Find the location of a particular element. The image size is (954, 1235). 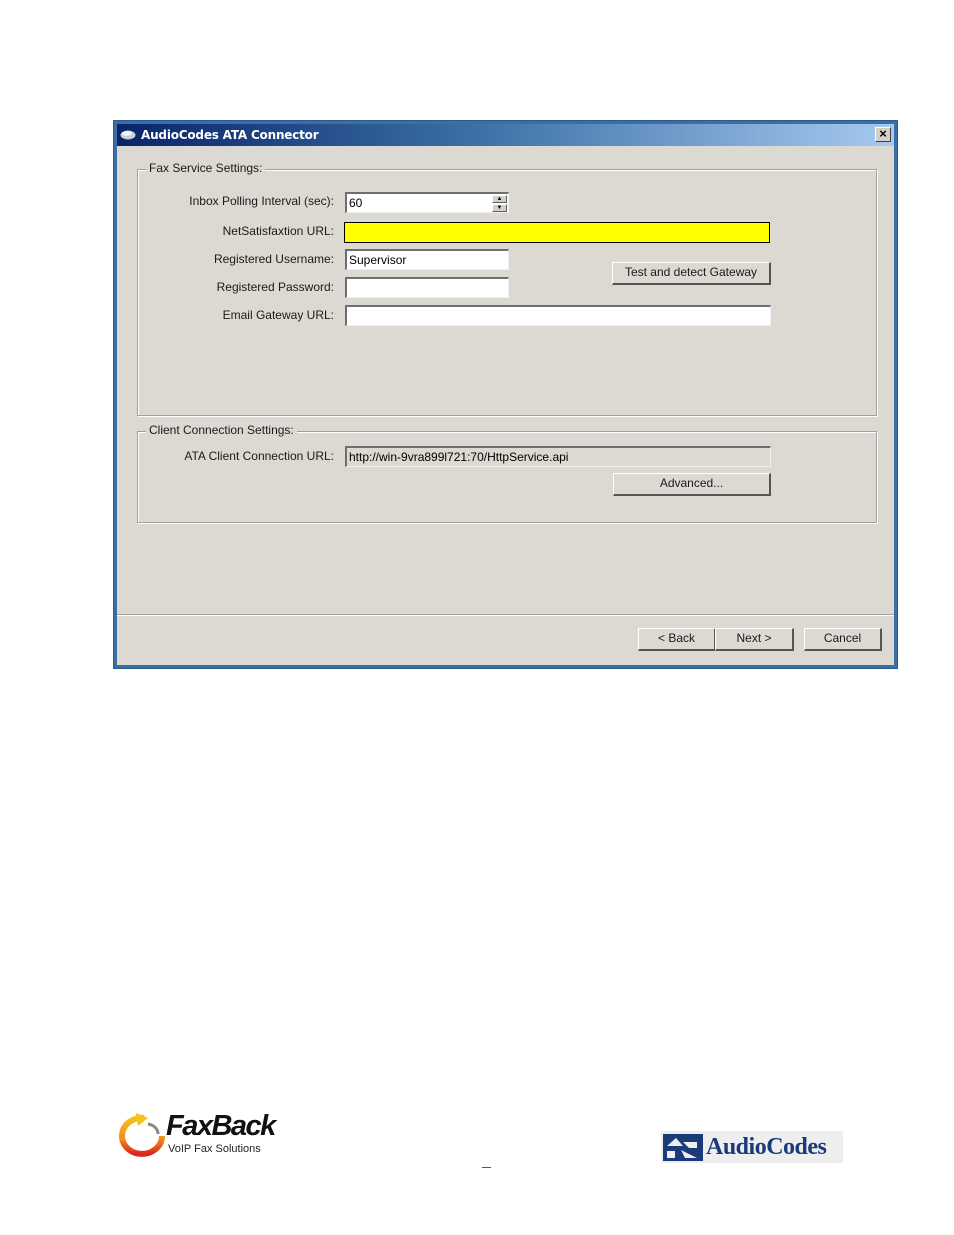

test-and-detect-gateway-button: Test and detect Gateway is located at coordinates (691, 273).